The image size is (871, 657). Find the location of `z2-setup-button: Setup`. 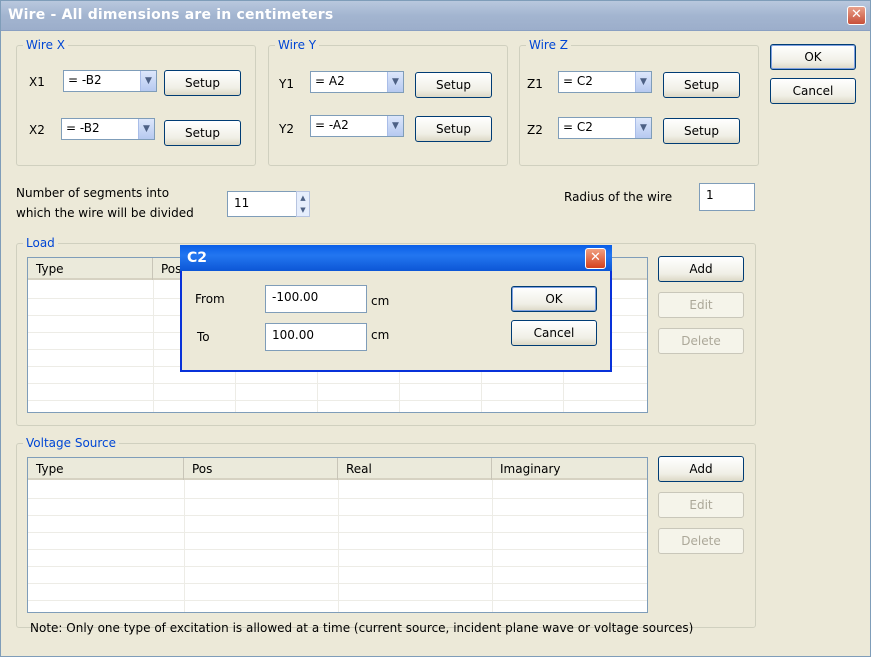

z2-setup-button: Setup is located at coordinates (701, 131).